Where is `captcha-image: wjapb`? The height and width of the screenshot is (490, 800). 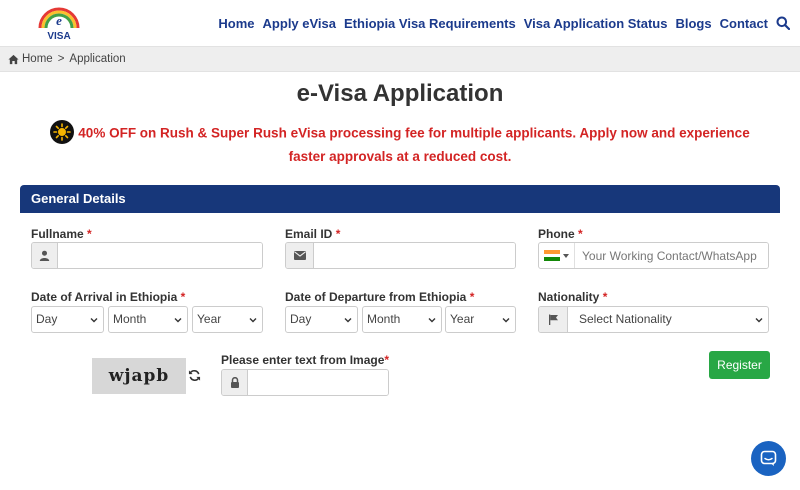 captcha-image: wjapb is located at coordinates (139, 376).